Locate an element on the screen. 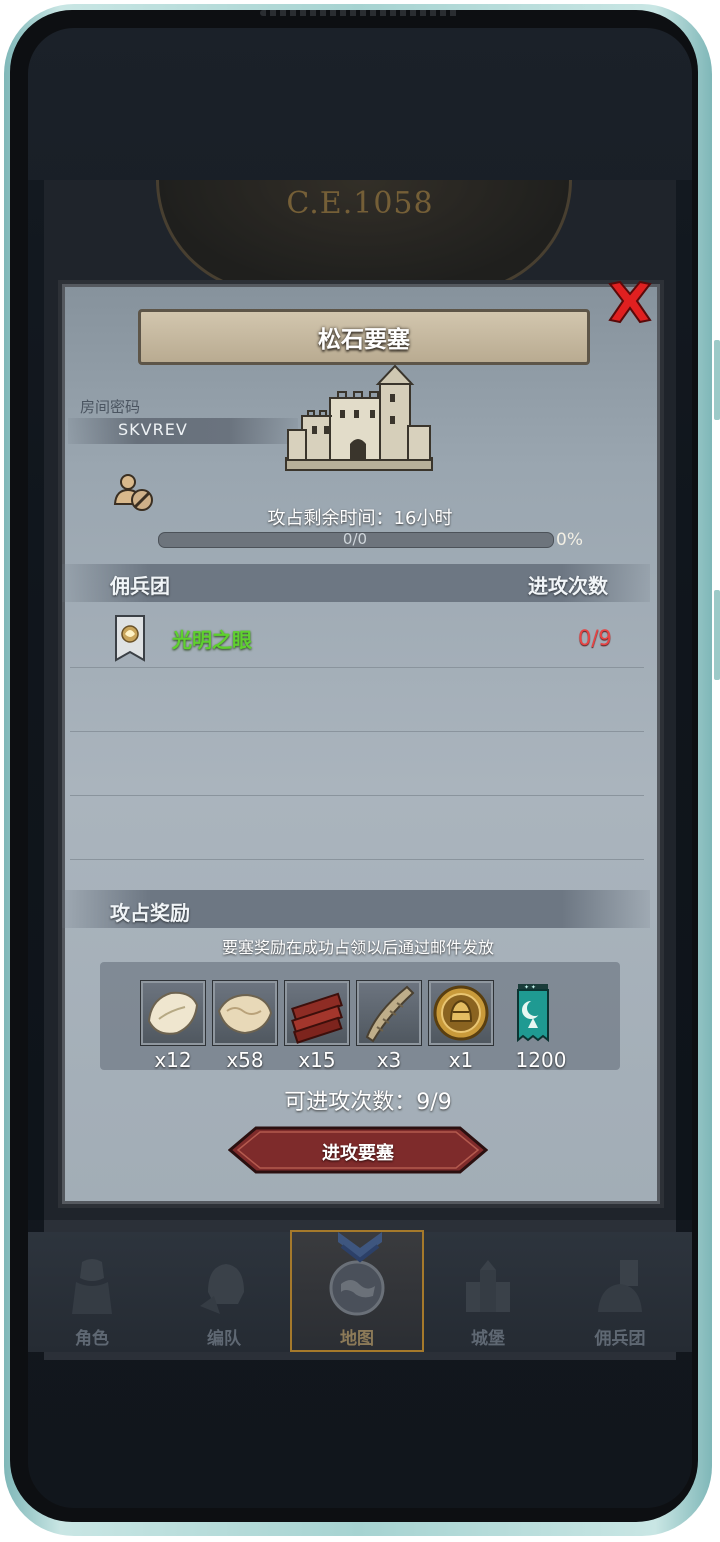 Image resolution: width=720 pixels, height=1542 pixels. room-code-label: 房间密码 is located at coordinates (110, 407).